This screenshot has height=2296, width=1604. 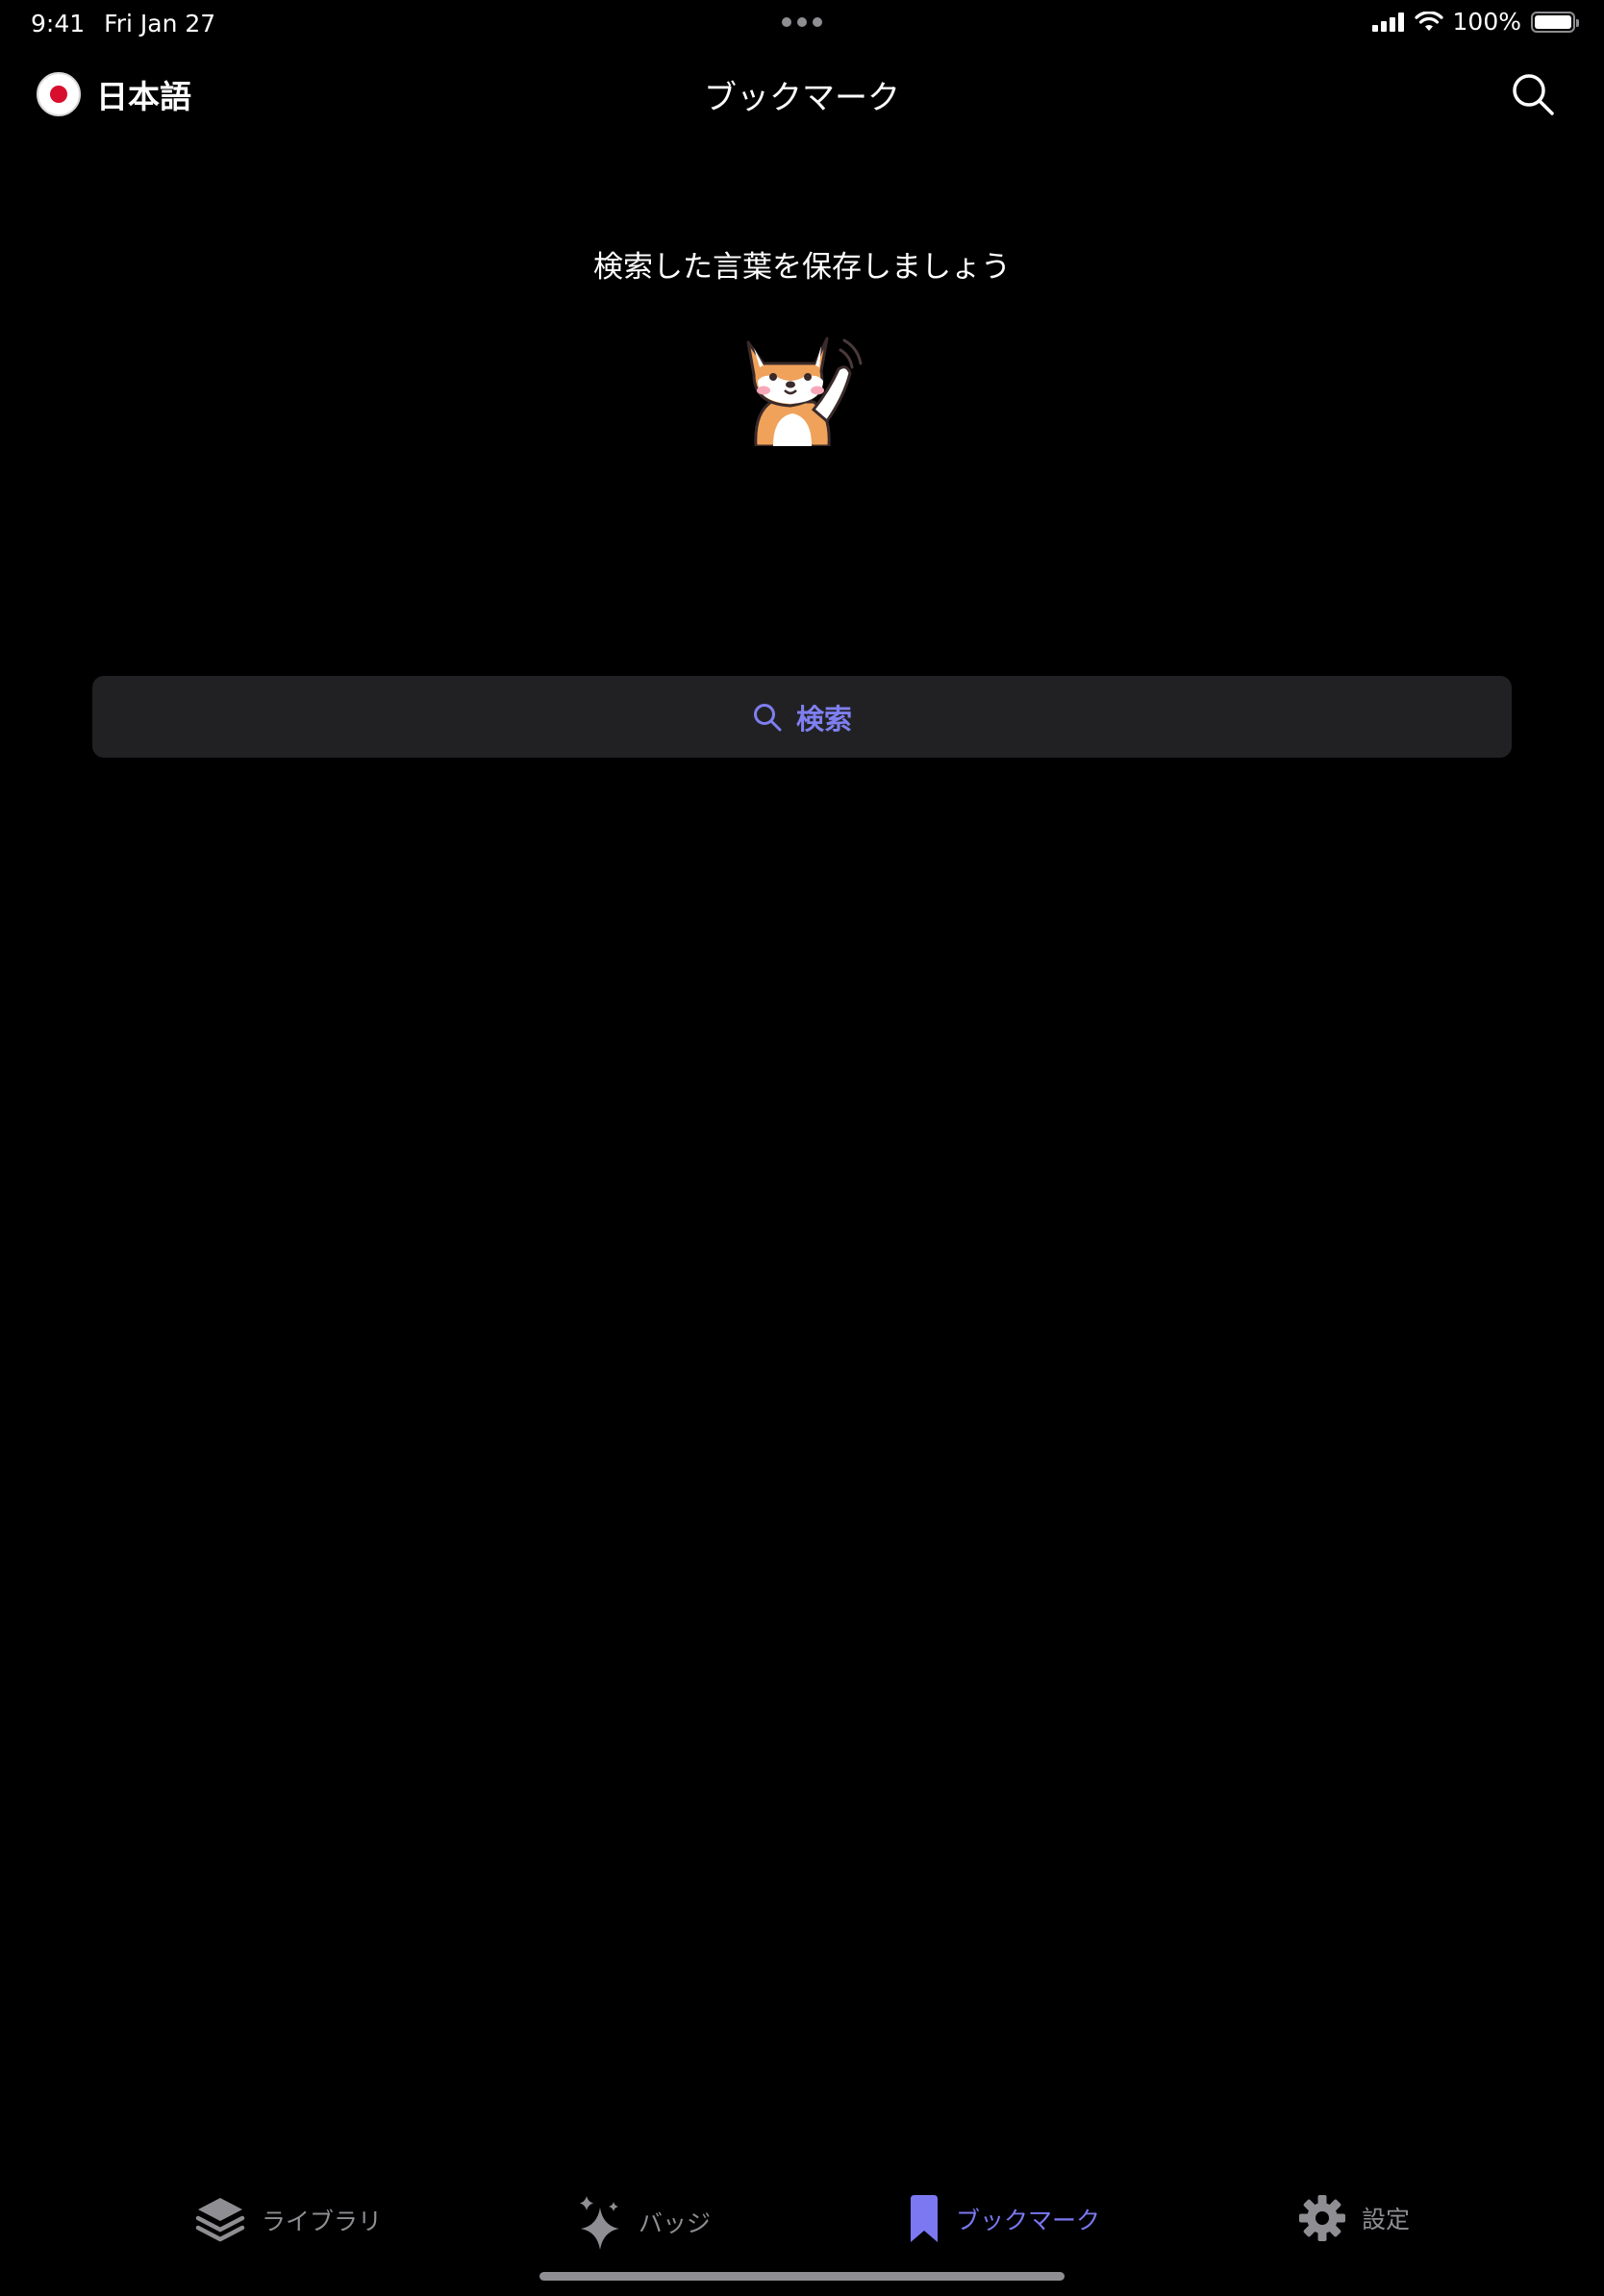 What do you see at coordinates (802, 2276) in the screenshot?
I see `home-indicator` at bounding box center [802, 2276].